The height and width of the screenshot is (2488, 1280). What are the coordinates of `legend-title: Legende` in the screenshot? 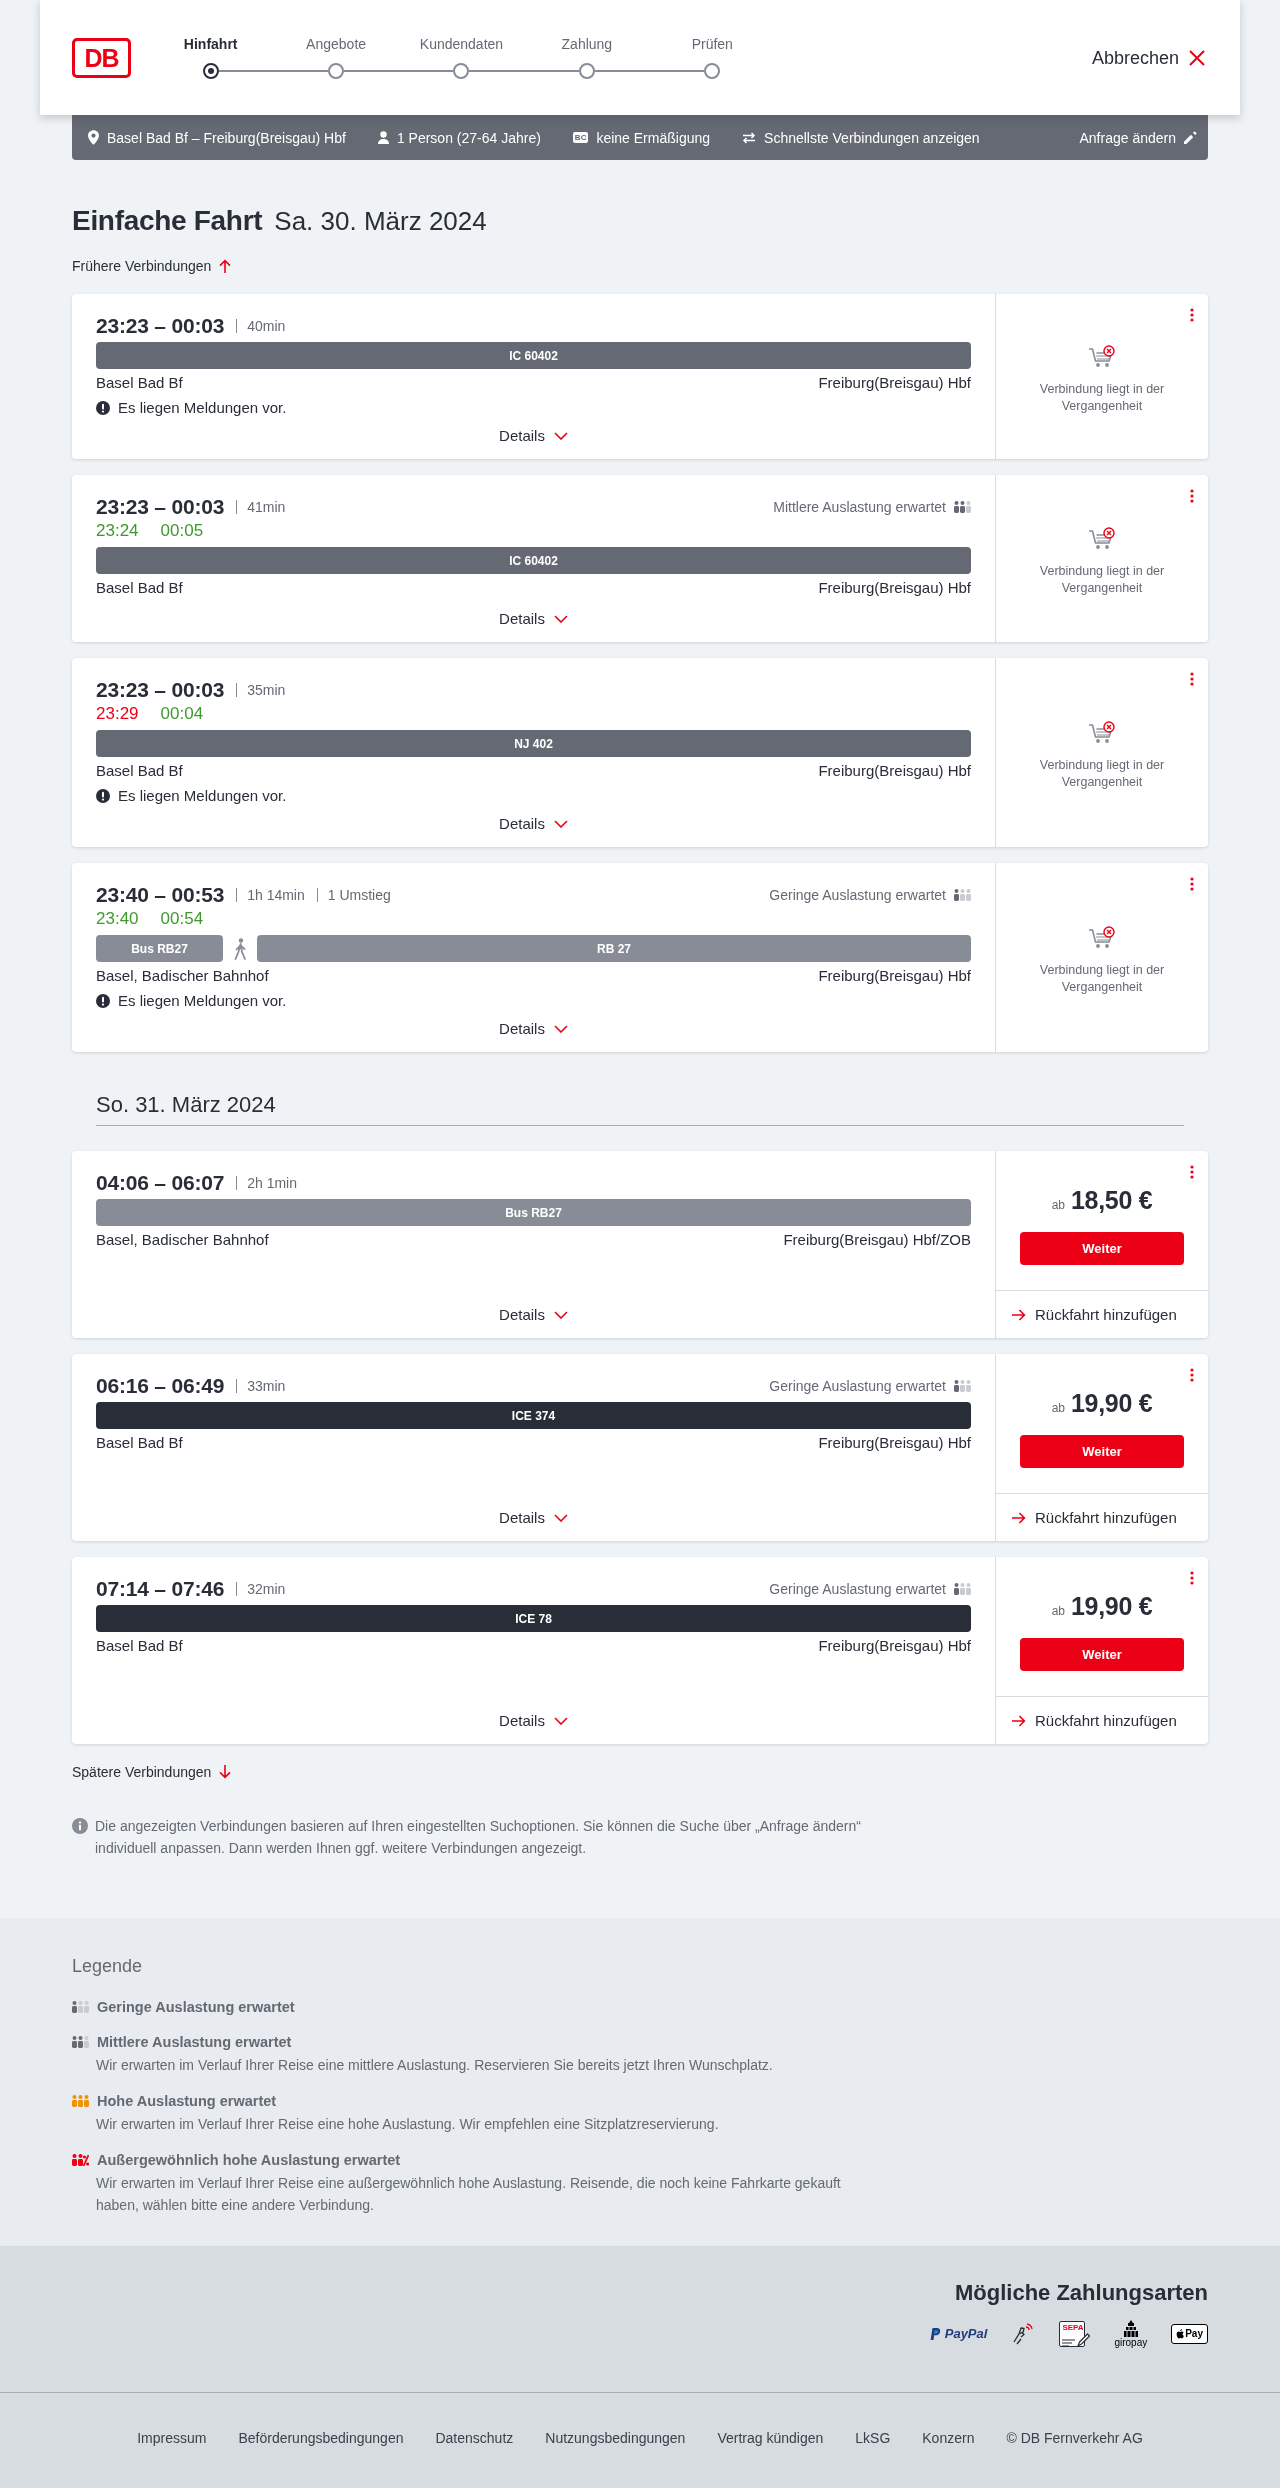 It's located at (108, 1966).